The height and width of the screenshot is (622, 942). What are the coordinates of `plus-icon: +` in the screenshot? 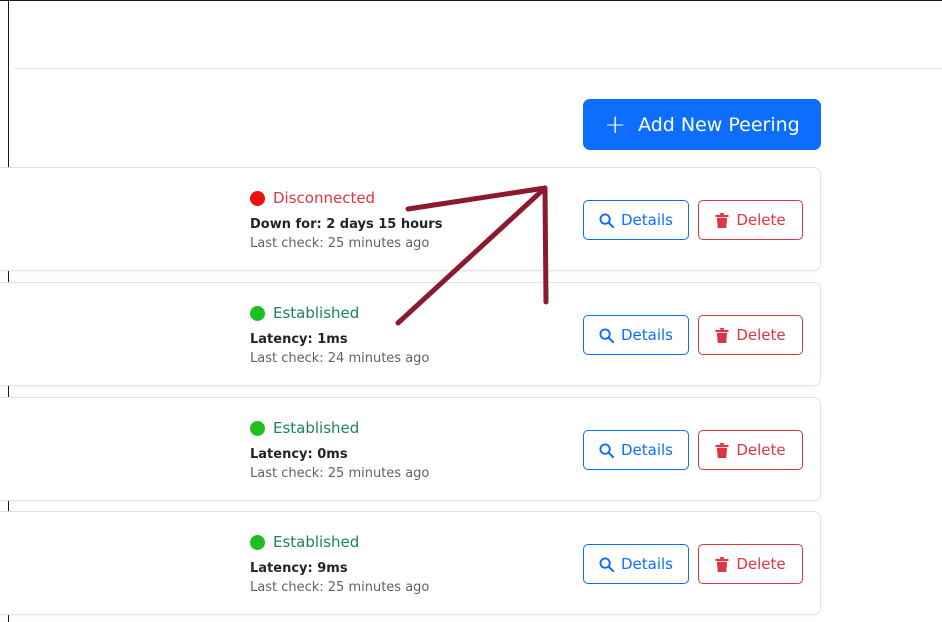 It's located at (615, 124).